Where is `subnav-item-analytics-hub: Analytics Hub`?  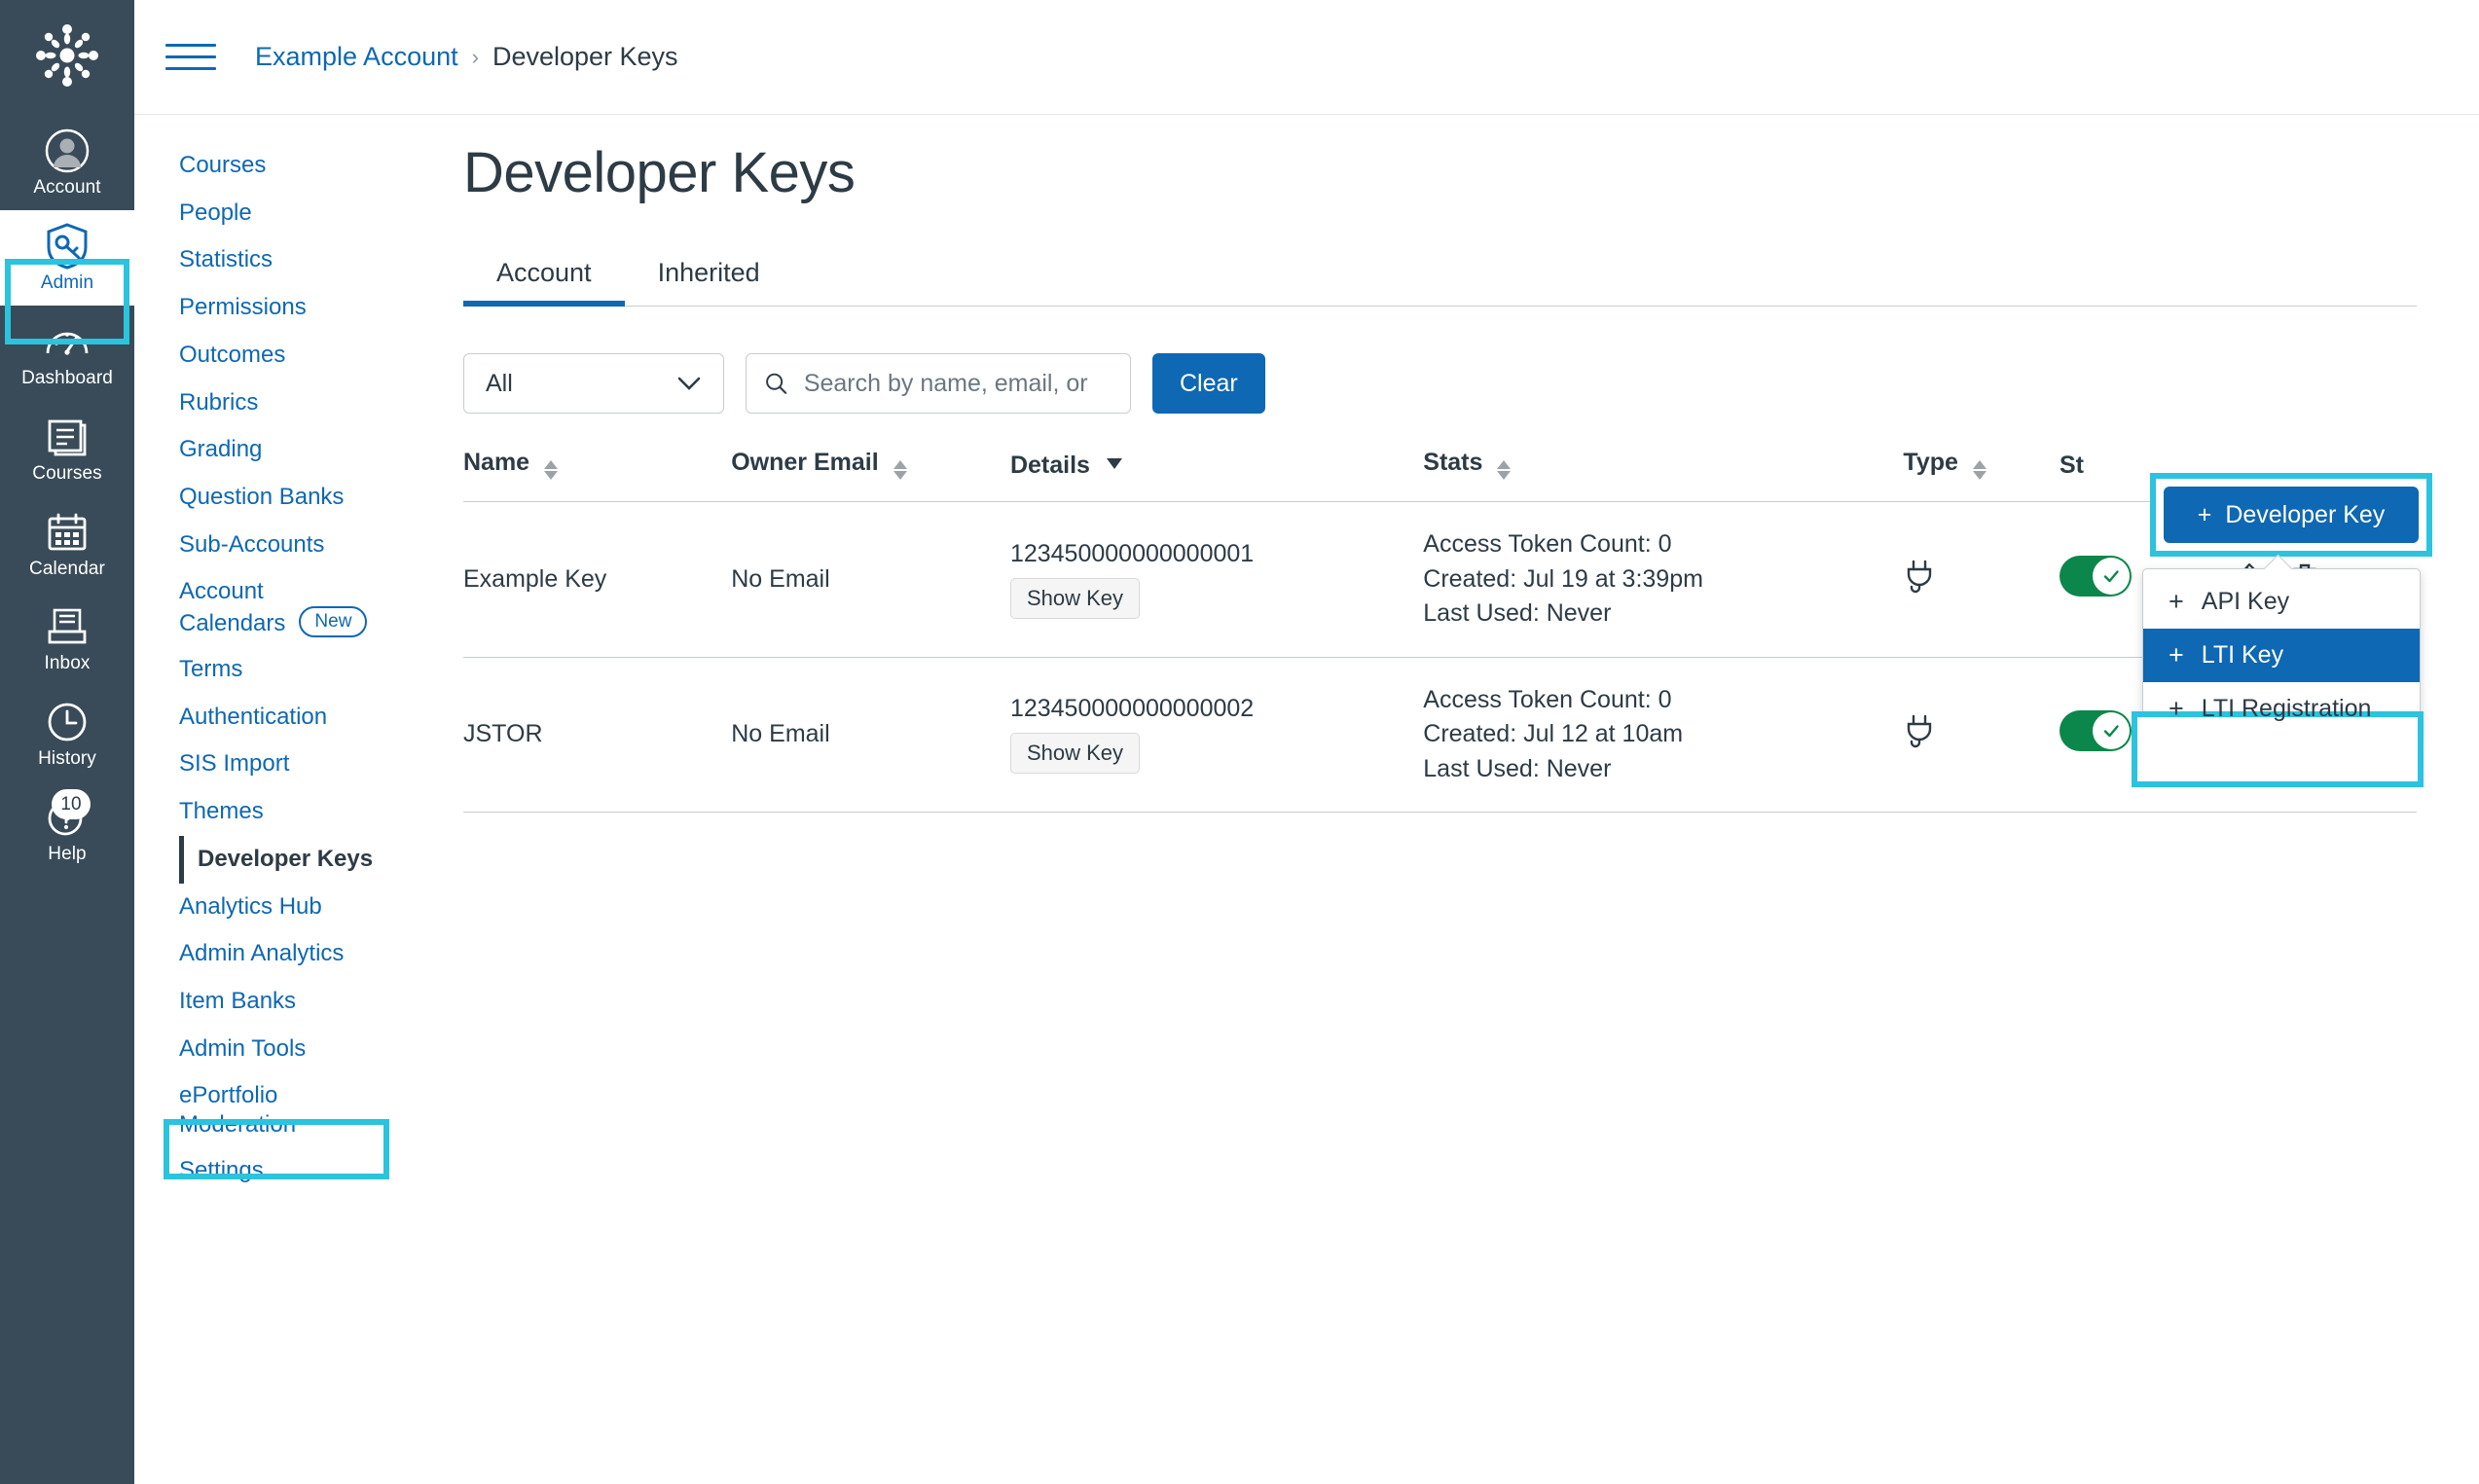
subnav-item-analytics-hub: Analytics Hub is located at coordinates (302, 907).